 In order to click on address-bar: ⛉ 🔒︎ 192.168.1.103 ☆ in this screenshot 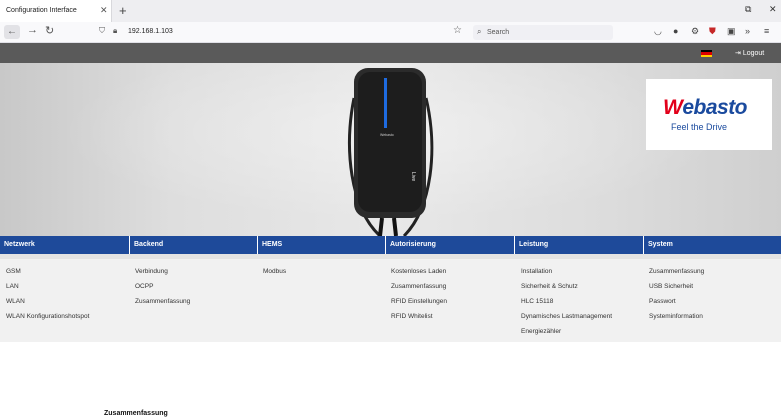, I will do `click(280, 32)`.